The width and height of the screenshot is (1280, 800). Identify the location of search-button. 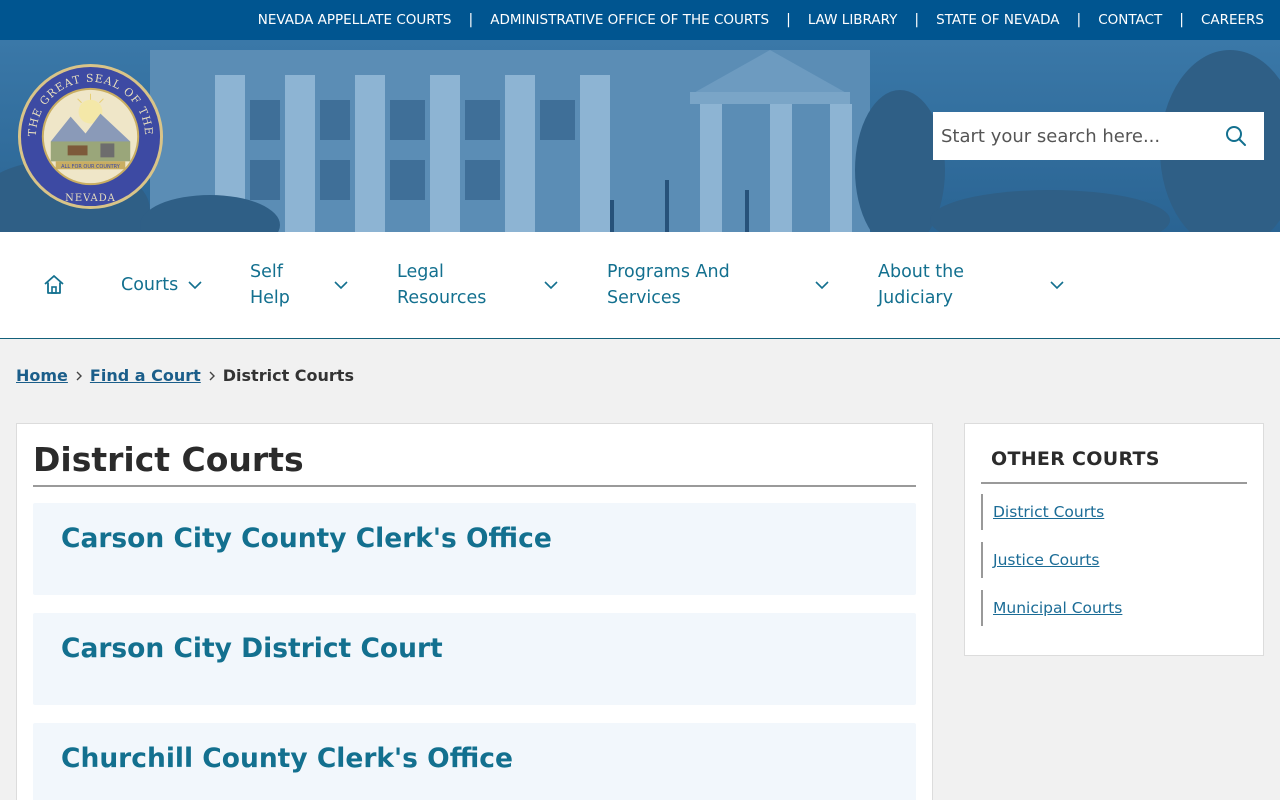
(1236, 136).